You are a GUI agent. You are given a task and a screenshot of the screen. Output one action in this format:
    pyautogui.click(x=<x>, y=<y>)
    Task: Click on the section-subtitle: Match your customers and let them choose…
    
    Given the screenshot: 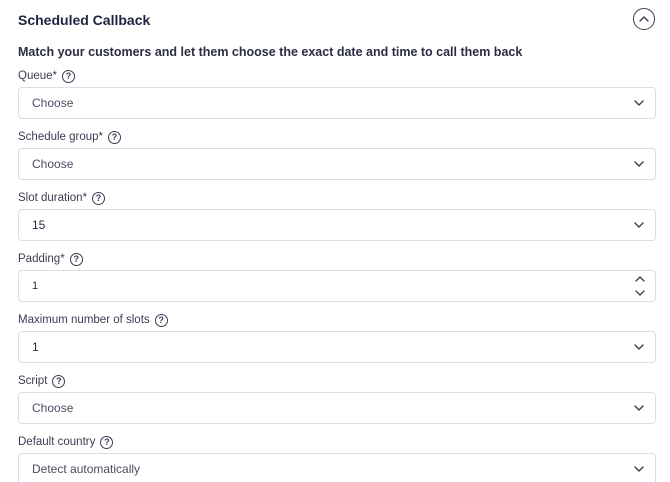 What is the action you would take?
    pyautogui.click(x=270, y=52)
    